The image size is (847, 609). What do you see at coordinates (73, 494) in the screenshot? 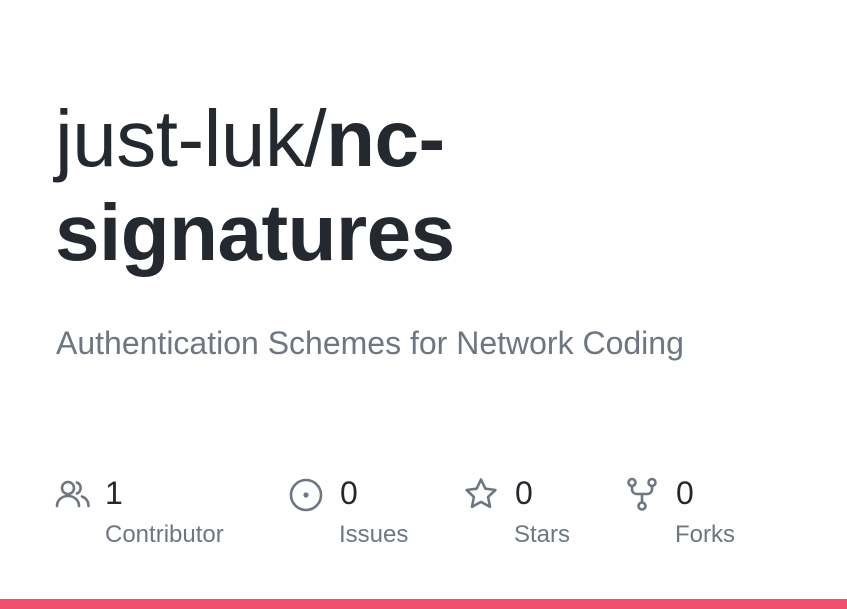
I see `people-icon` at bounding box center [73, 494].